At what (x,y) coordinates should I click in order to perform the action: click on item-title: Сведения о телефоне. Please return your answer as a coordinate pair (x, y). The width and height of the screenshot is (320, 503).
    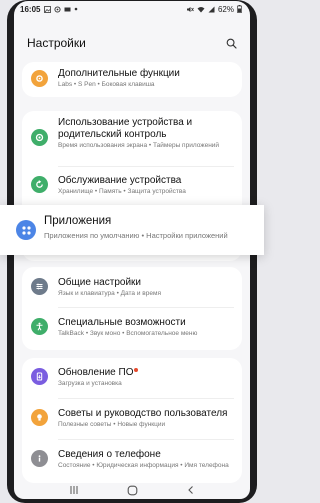
    Looking at the image, I should click on (109, 454).